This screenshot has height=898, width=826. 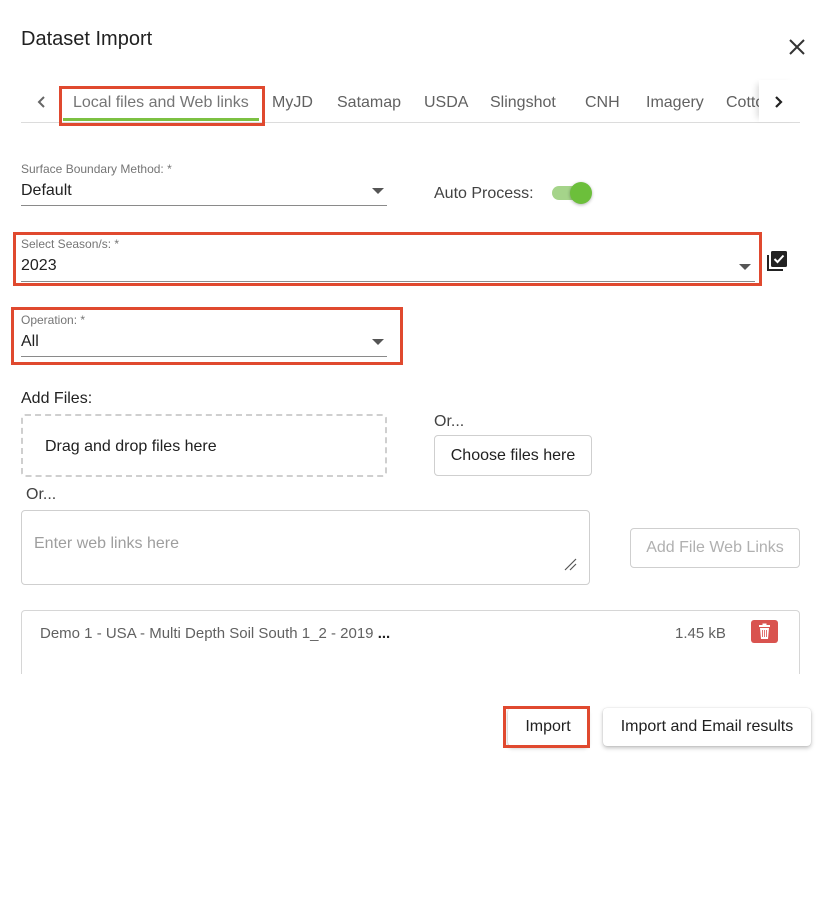 What do you see at coordinates (779, 102) in the screenshot?
I see `chevron-right-icon` at bounding box center [779, 102].